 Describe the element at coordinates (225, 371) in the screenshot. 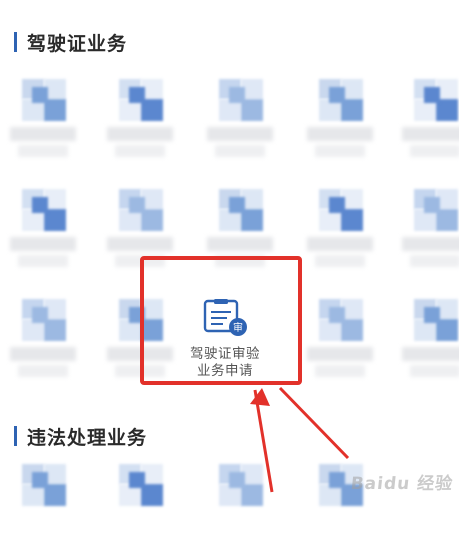

I see `service-label-line2: 业务申请` at that location.